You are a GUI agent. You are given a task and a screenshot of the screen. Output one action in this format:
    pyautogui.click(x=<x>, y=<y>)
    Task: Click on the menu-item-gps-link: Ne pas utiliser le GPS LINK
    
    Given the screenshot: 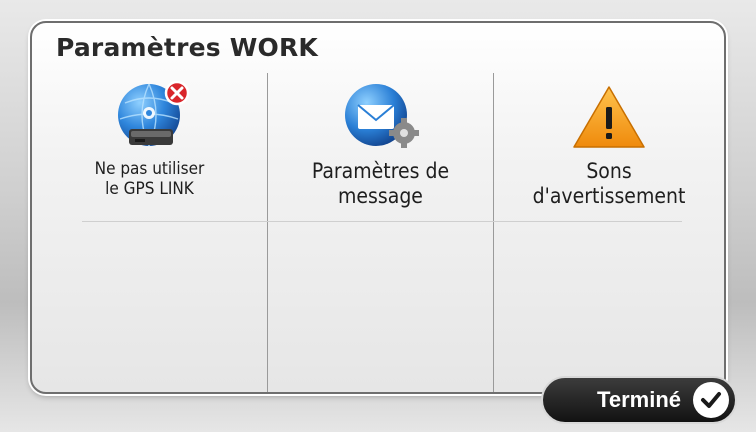 What is the action you would take?
    pyautogui.click(x=149, y=147)
    